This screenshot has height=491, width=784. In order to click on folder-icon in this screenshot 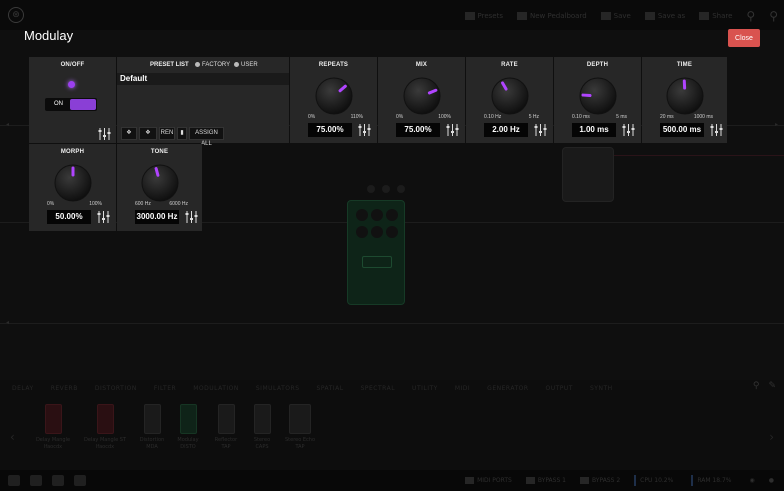, I will do `click(36, 480)`.